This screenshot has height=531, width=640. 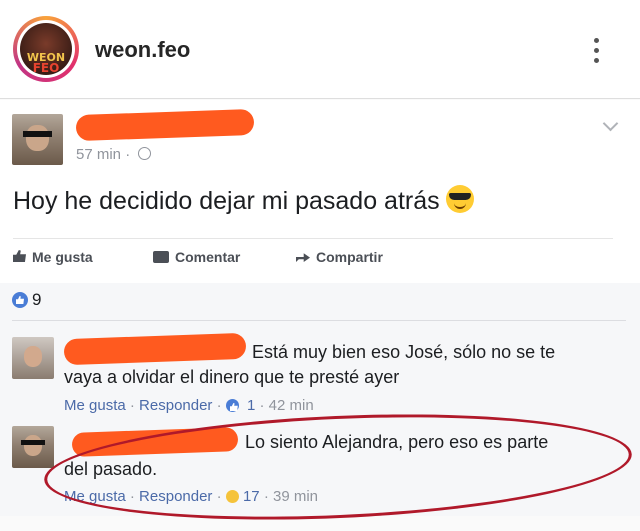 I want to click on post-actions: Me gusta Comentar Compartir, so click(x=313, y=255).